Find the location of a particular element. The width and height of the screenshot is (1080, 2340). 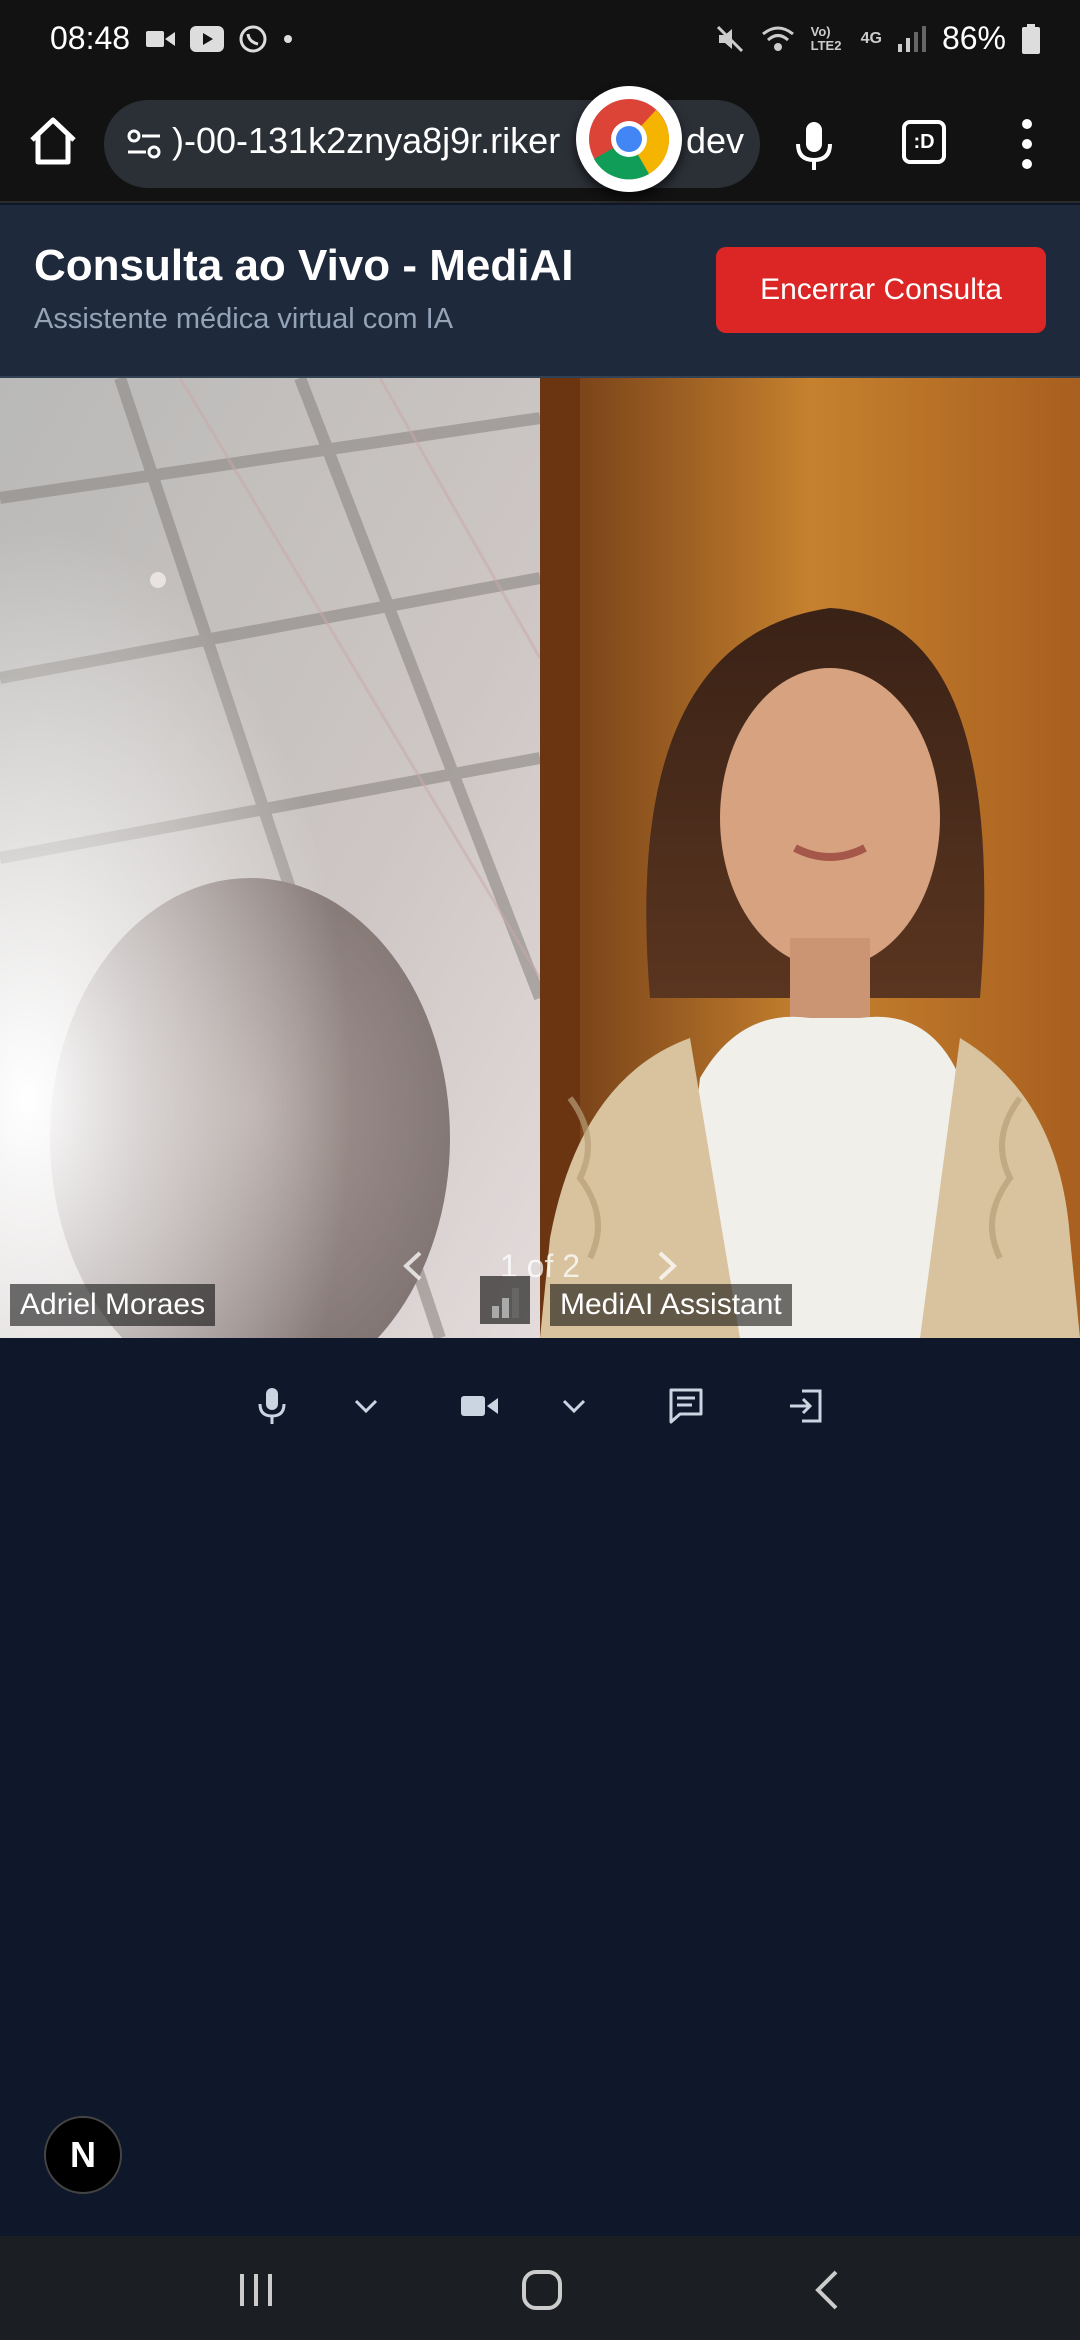

camera-button is located at coordinates (480, 1406).